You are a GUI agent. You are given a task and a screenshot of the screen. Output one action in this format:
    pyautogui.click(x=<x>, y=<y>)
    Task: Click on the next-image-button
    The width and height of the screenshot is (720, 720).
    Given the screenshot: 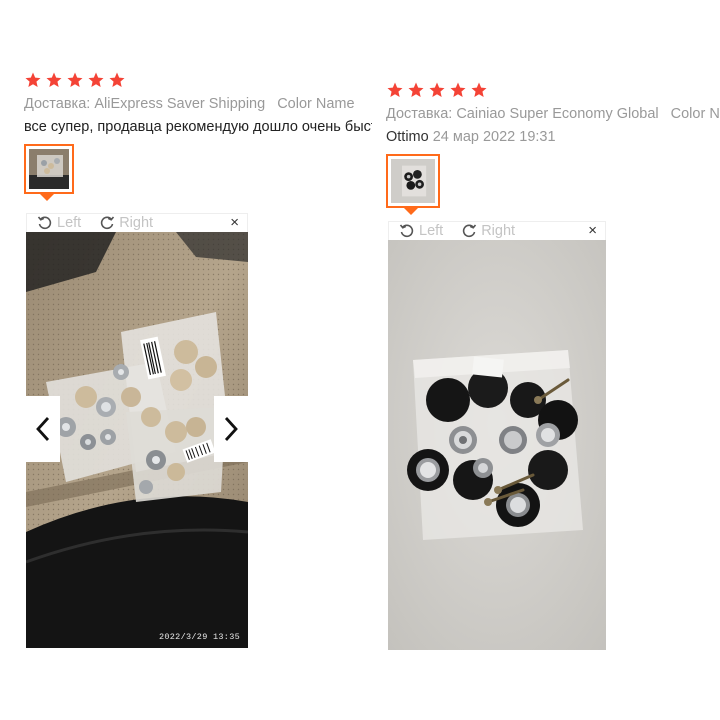 What is the action you would take?
    pyautogui.click(x=231, y=429)
    